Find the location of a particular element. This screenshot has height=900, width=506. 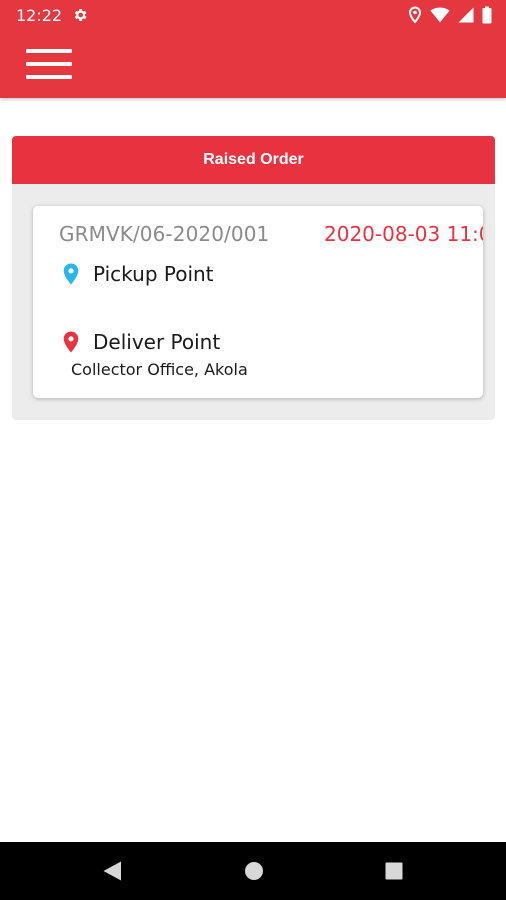

wifi-icon is located at coordinates (440, 15).